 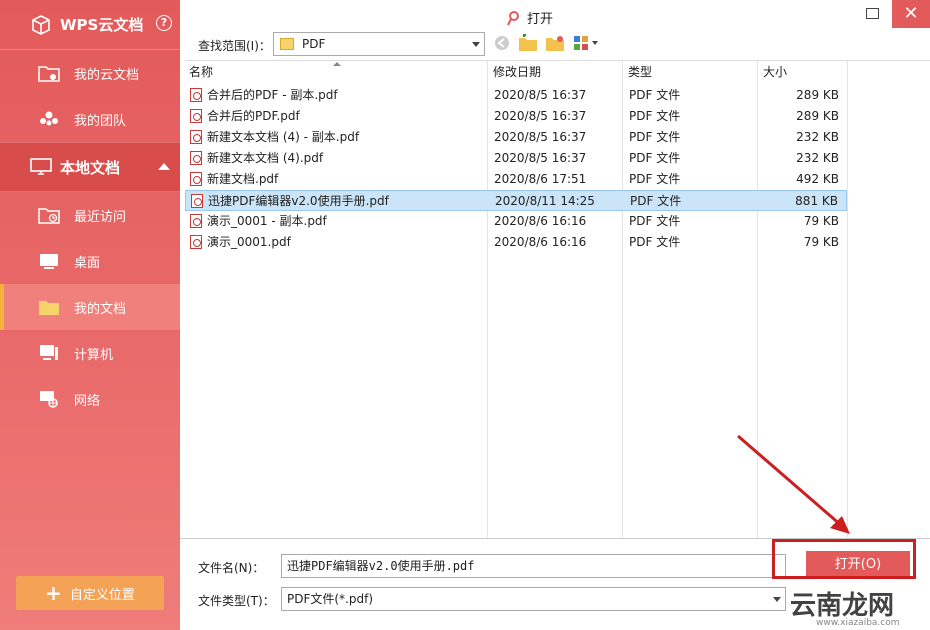 I want to click on sidebar-item-desktop: 桌面, so click(x=90, y=261).